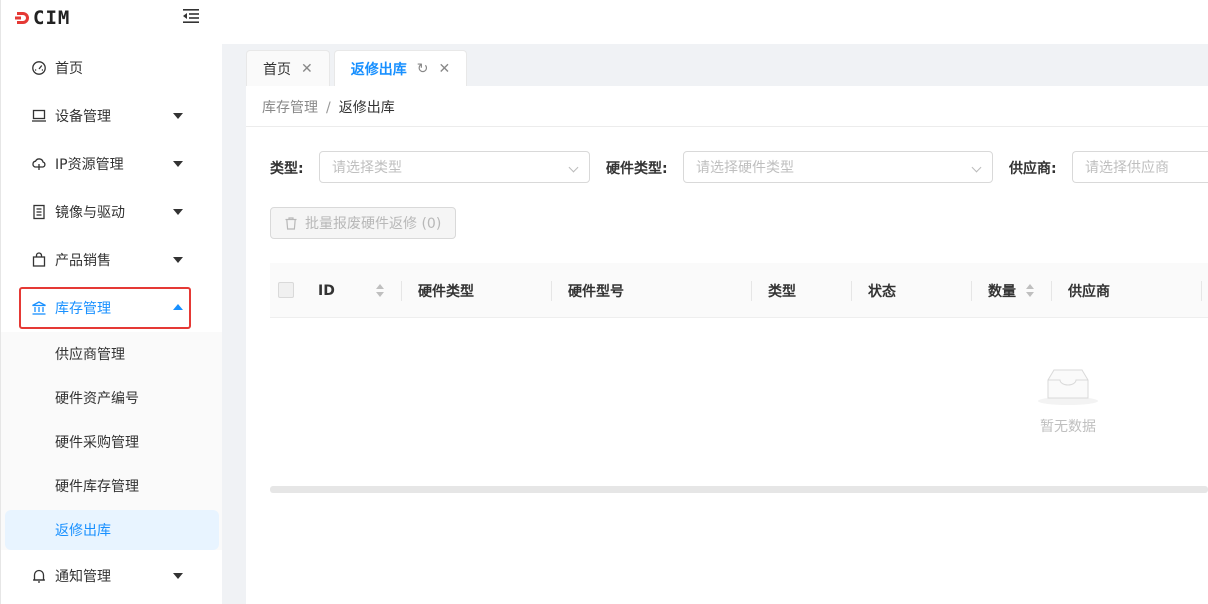 This screenshot has width=1208, height=604. I want to click on bag-icon, so click(39, 259).